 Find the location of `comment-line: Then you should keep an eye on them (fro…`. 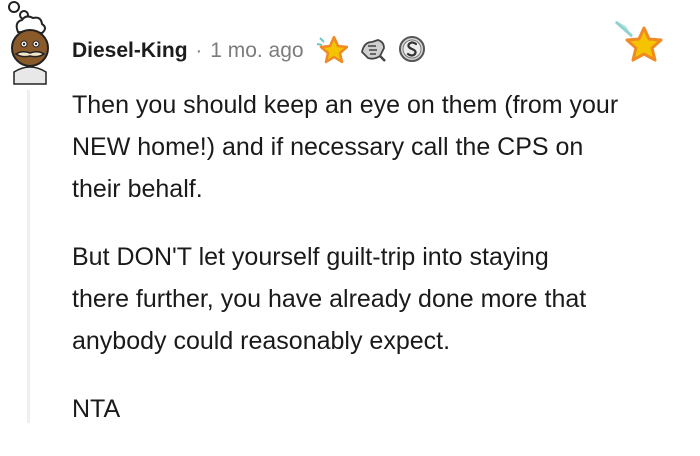

comment-line: Then you should keep an eye on them (fro… is located at coordinates (345, 105).